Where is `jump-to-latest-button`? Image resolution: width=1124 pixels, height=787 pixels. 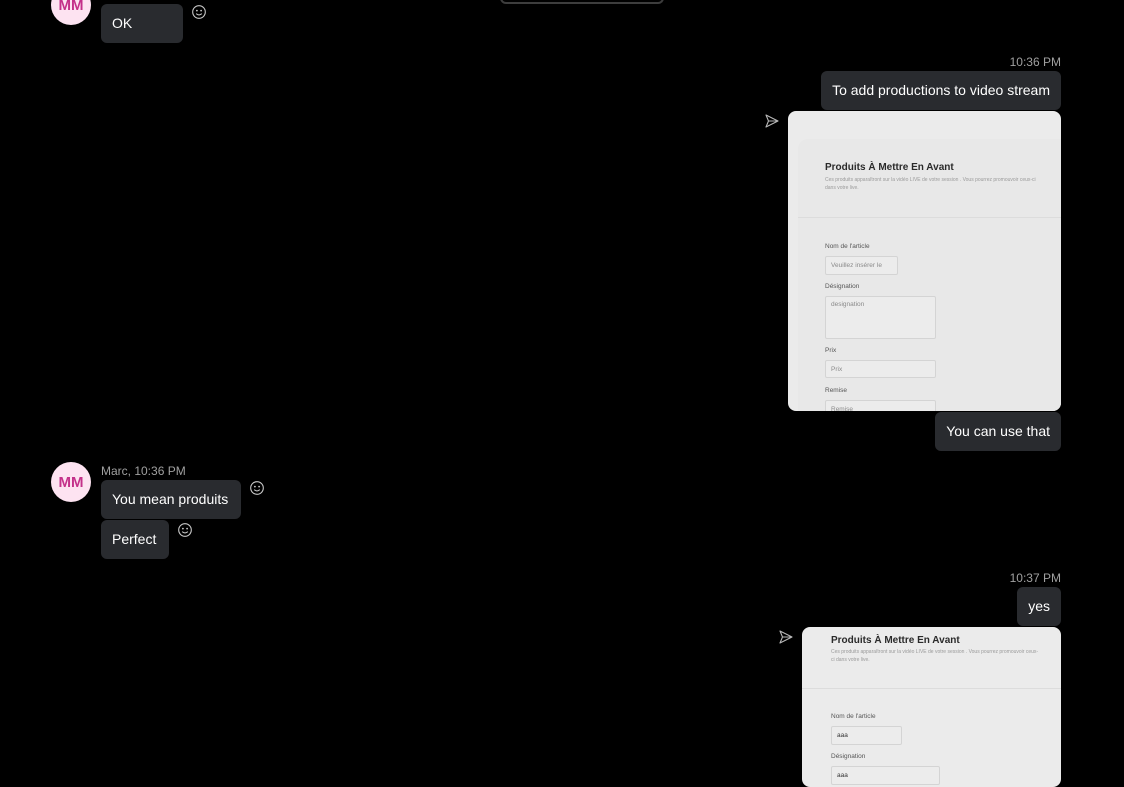 jump-to-latest-button is located at coordinates (582, 2).